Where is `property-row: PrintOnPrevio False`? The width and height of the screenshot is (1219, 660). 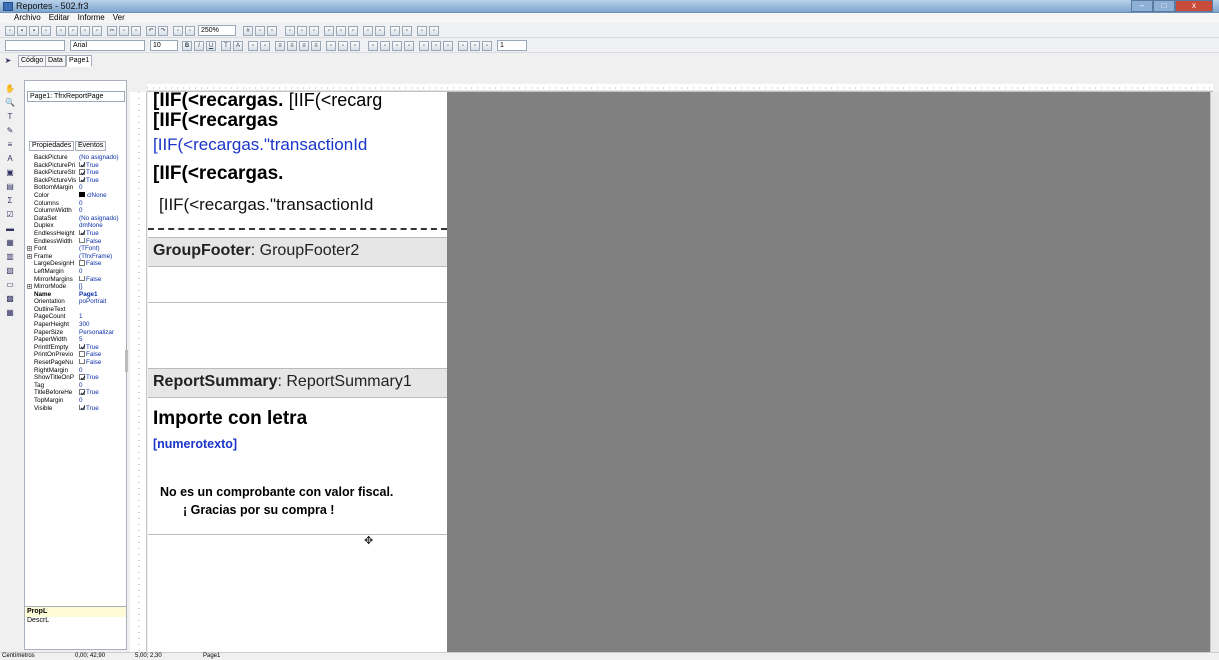 property-row: PrintOnPrevio False is located at coordinates (76, 355).